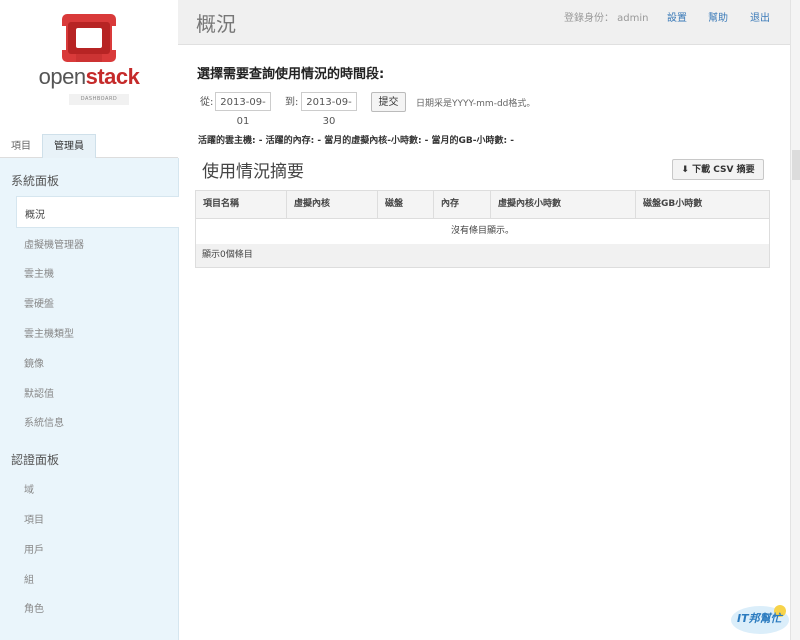 This screenshot has height=640, width=800. Describe the element at coordinates (69, 146) in the screenshot. I see `tab-admin: 管理員` at that location.